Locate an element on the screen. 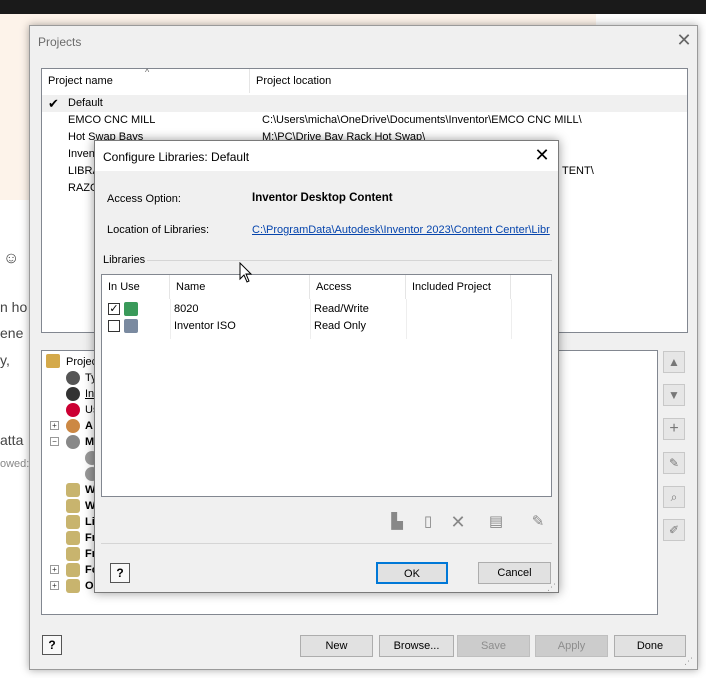 The image size is (706, 678). in-use-checkbox is located at coordinates (114, 326).